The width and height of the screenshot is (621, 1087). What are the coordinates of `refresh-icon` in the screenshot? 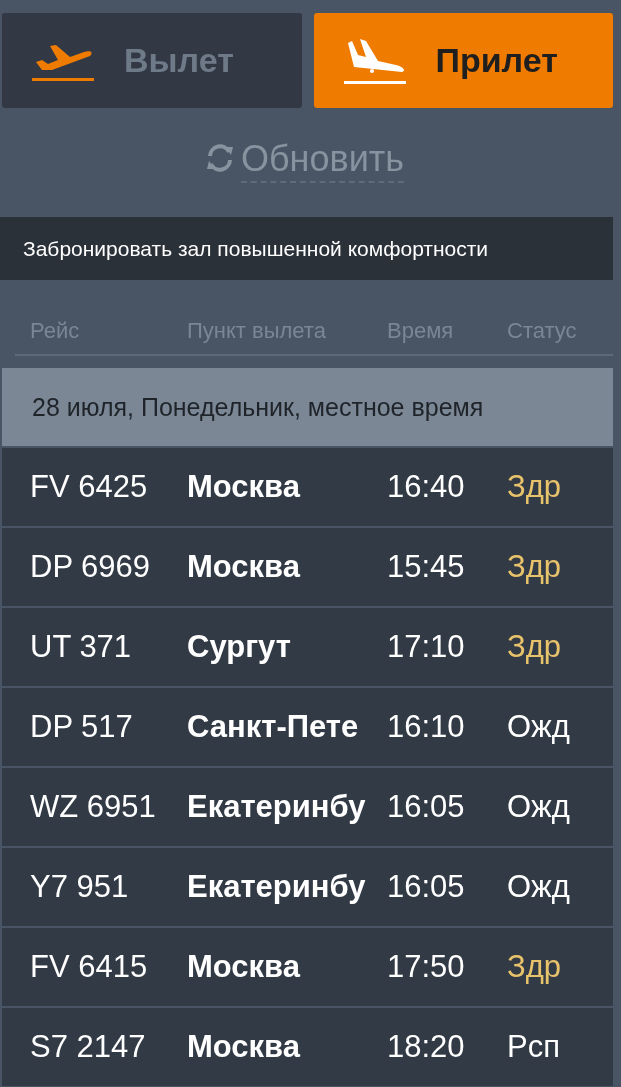 It's located at (220, 158).